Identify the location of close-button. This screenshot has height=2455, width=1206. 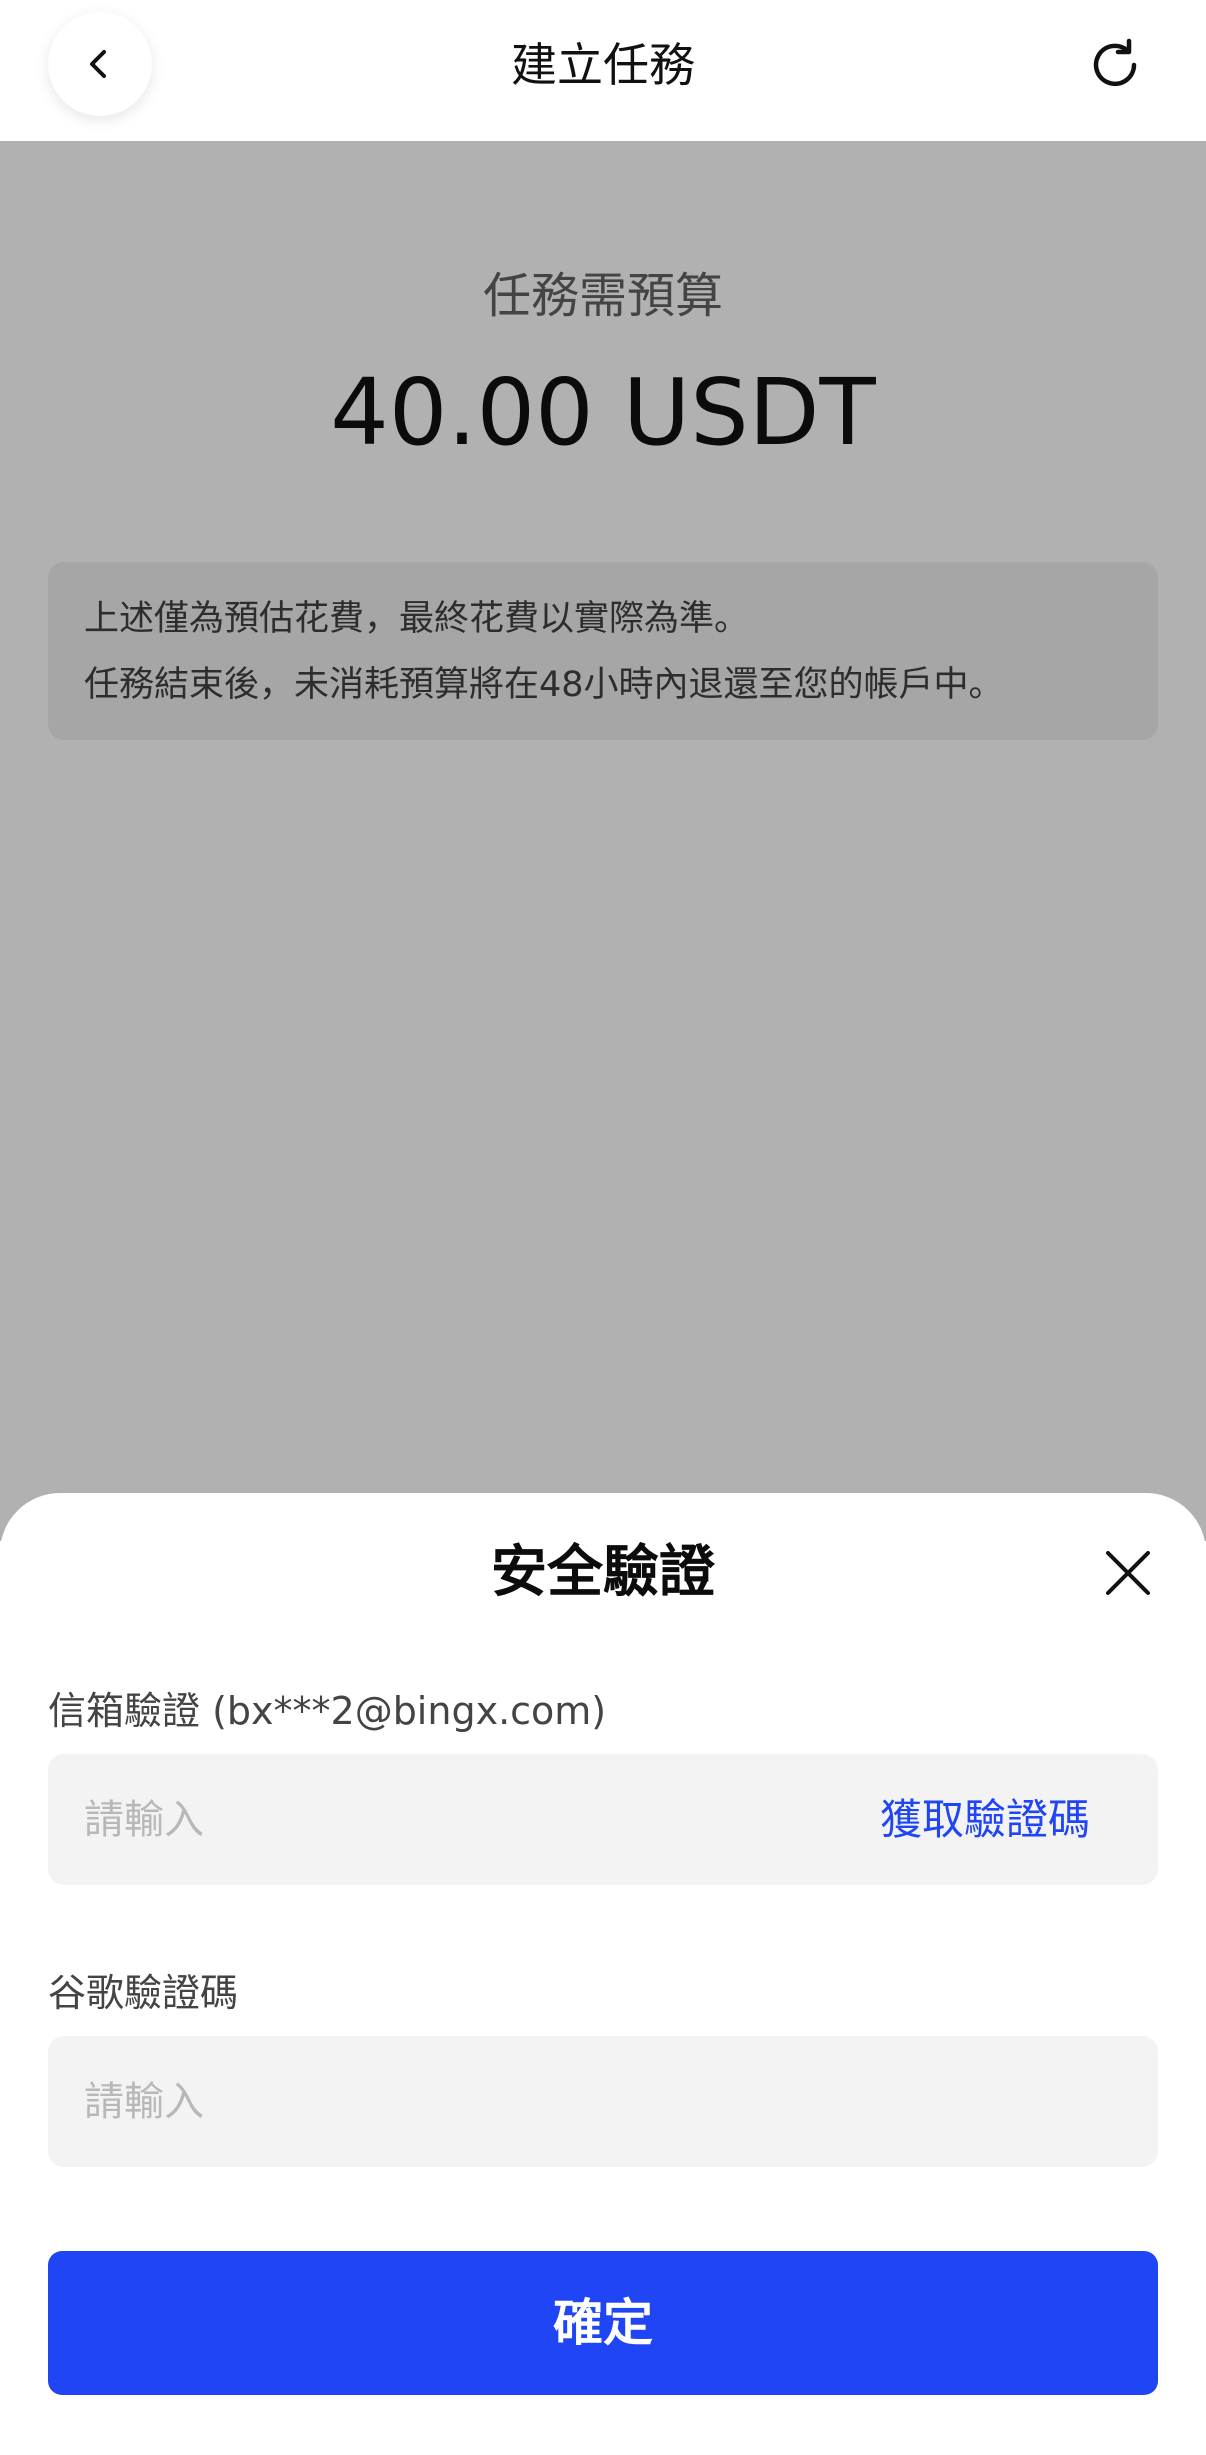
(1128, 1573).